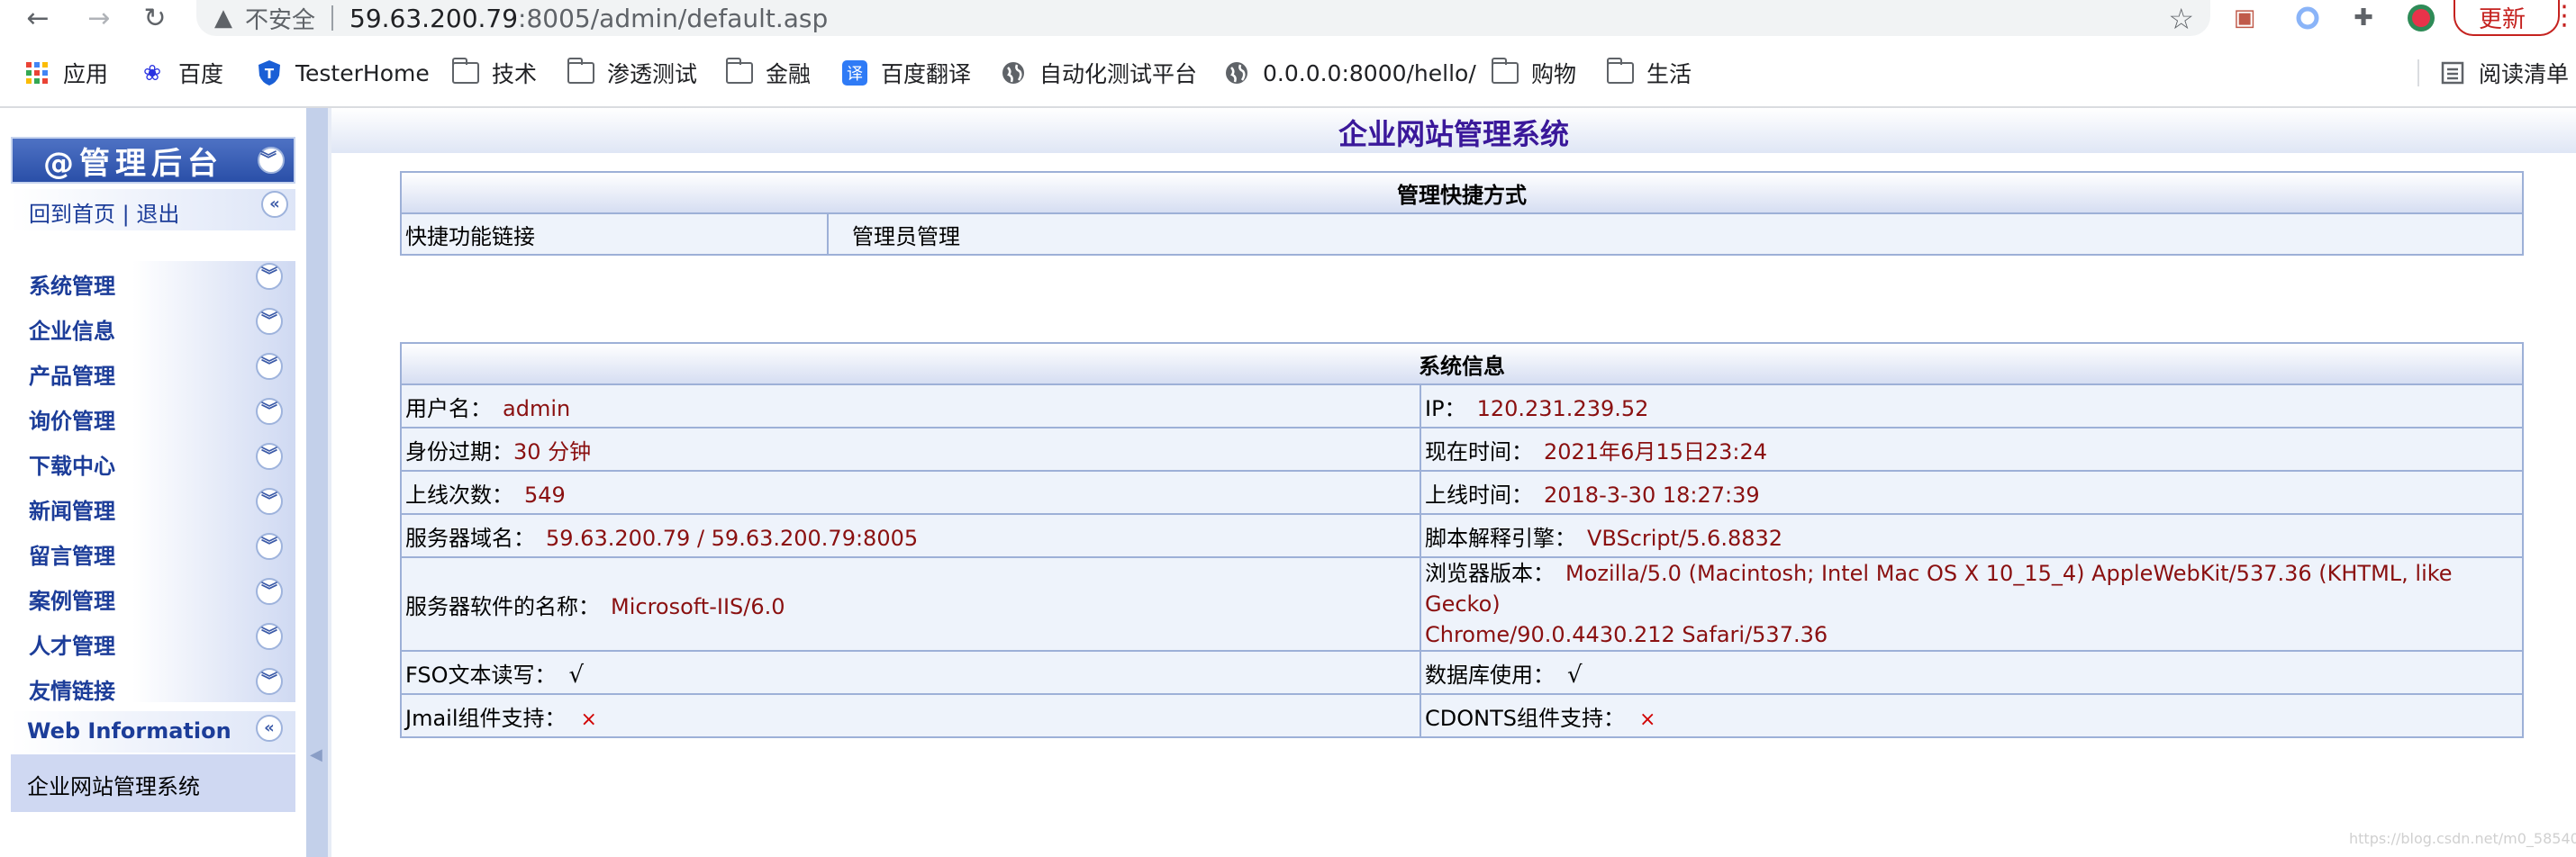 The width and height of the screenshot is (2576, 857). What do you see at coordinates (1562, 408) in the screenshot?
I see `ip-value: 120.231.239.52` at bounding box center [1562, 408].